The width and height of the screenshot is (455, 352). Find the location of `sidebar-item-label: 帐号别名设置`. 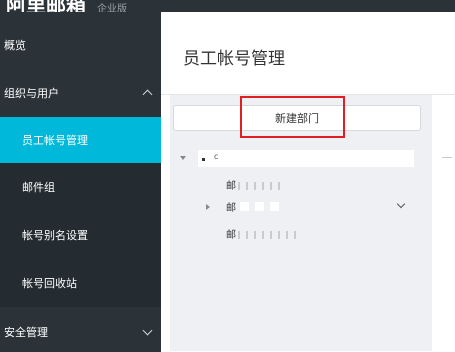

sidebar-item-label: 帐号别名设置 is located at coordinates (55, 235).